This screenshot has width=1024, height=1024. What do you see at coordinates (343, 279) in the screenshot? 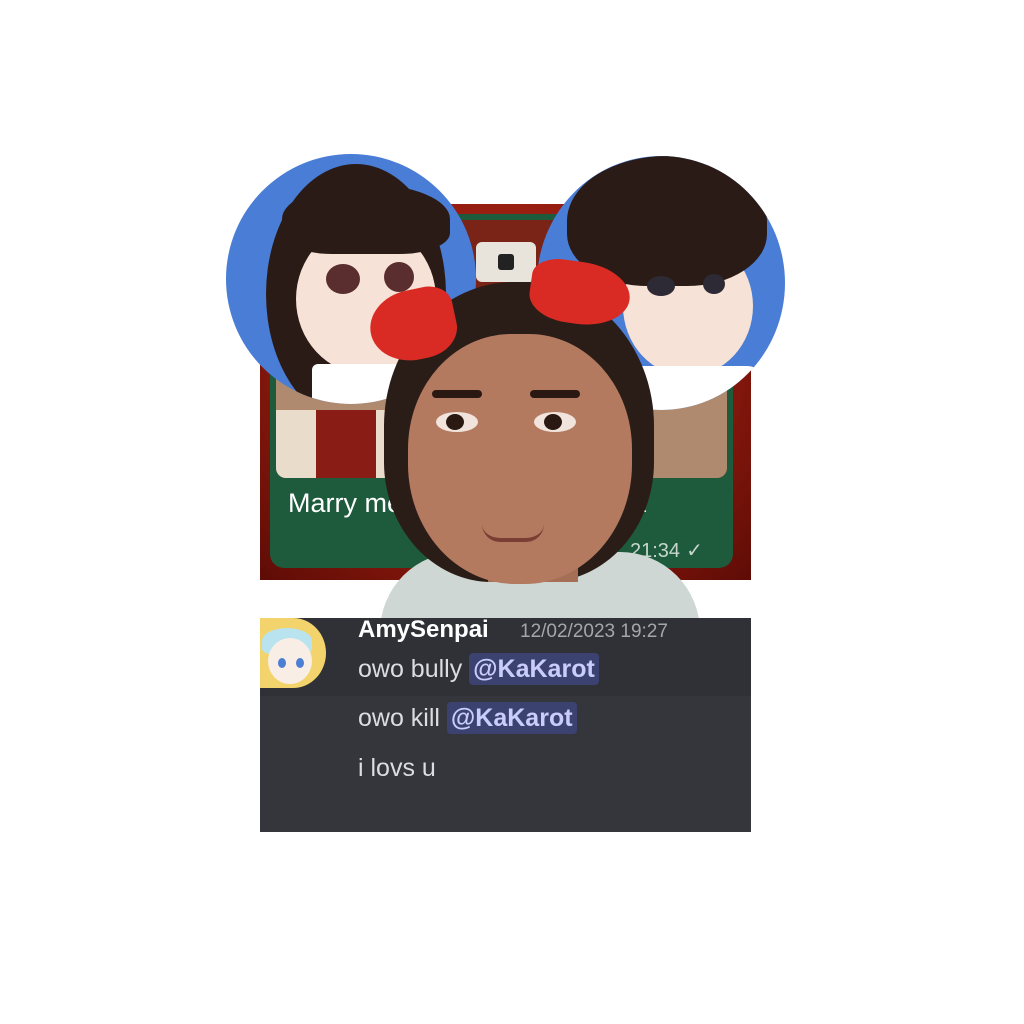
I see `girl-eye-left` at bounding box center [343, 279].